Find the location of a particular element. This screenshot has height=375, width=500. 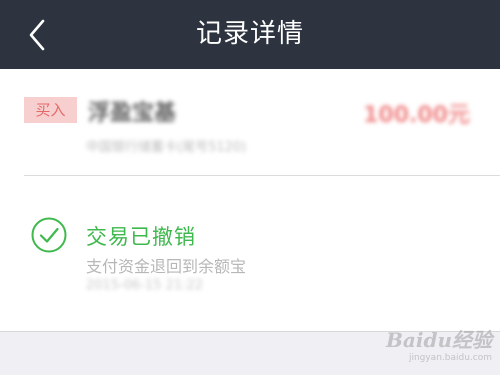

page-title: 记录详情 is located at coordinates (249, 34).